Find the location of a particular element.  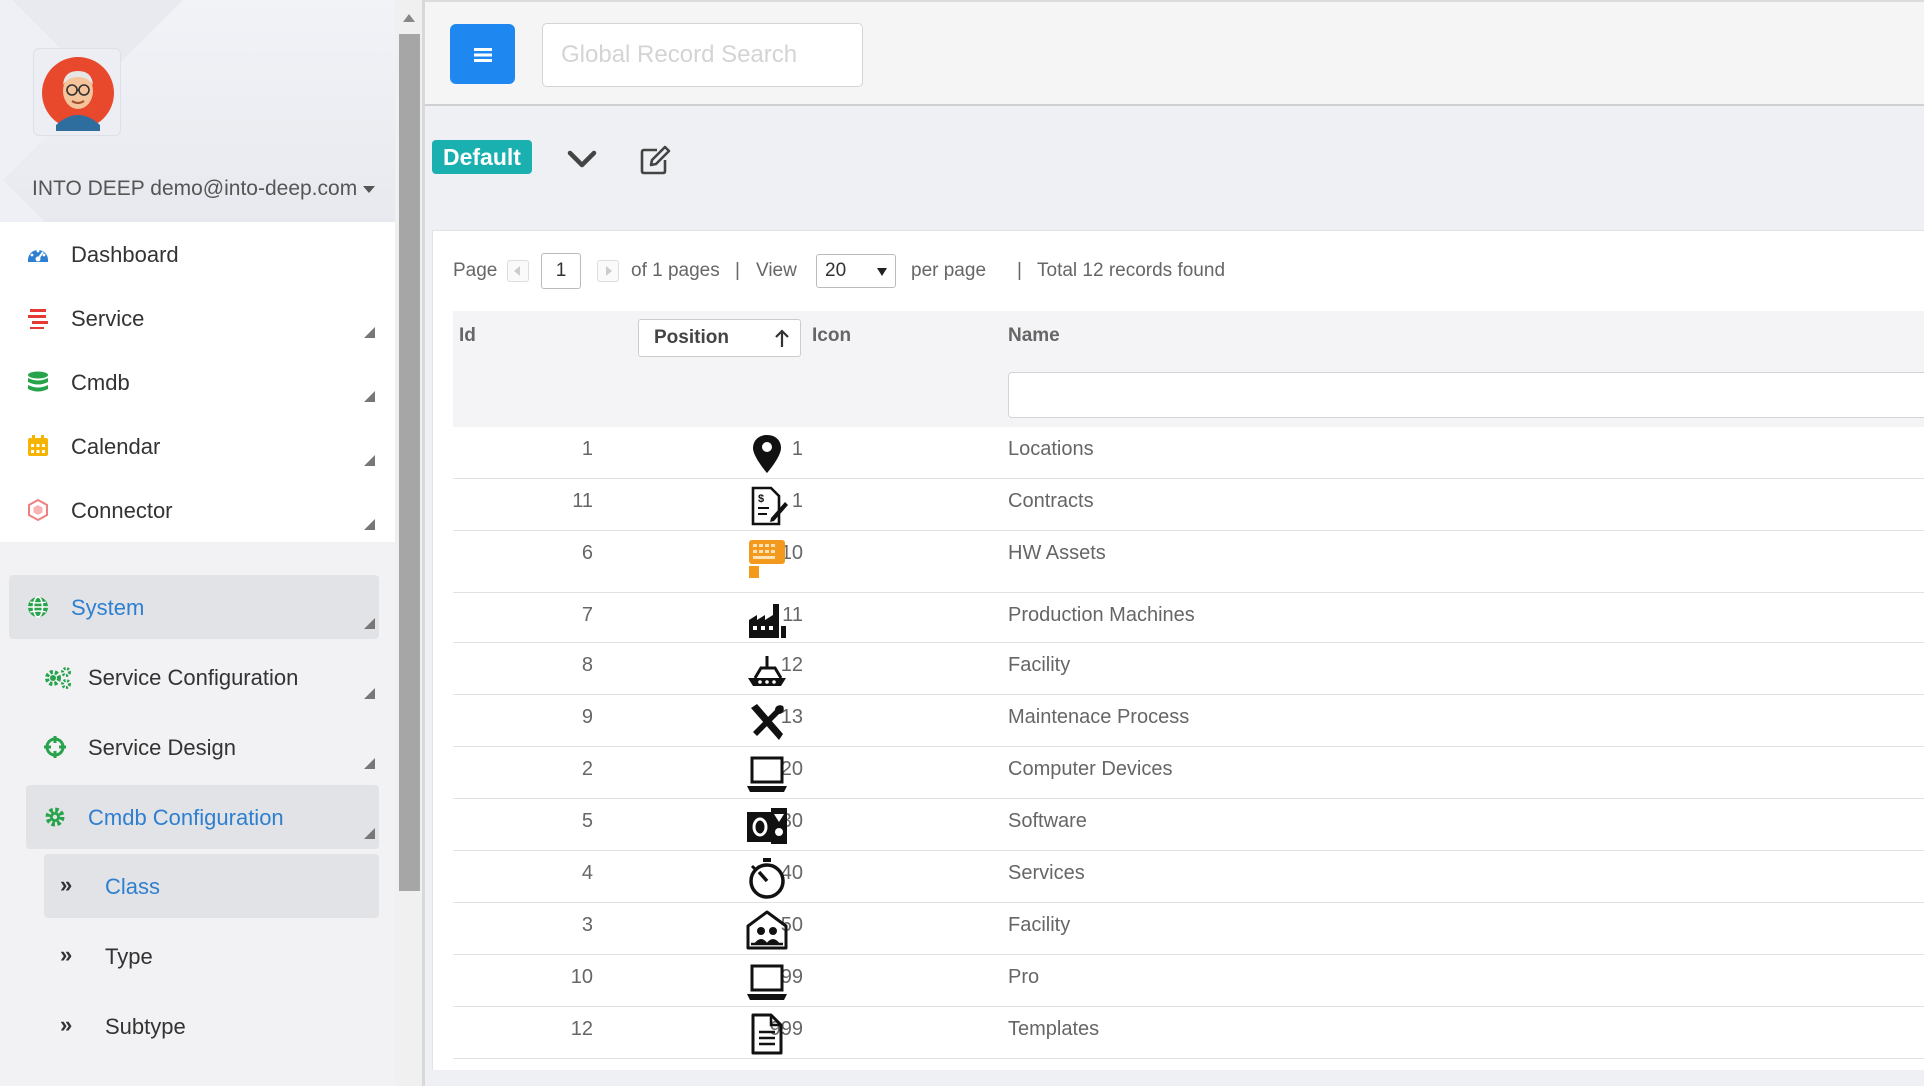

chevron-down-icon is located at coordinates (582, 159).